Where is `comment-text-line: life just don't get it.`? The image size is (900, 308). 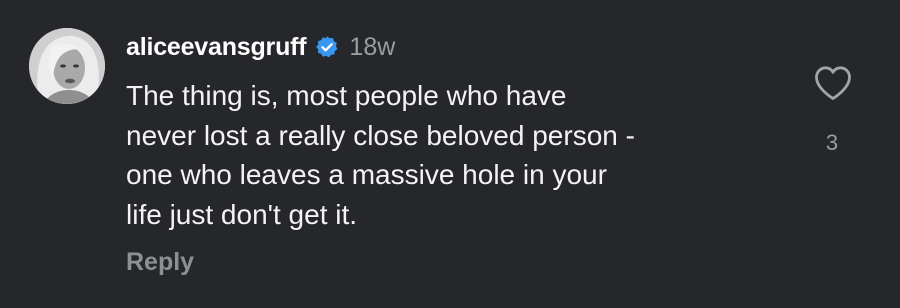
comment-text-line: life just don't get it. is located at coordinates (242, 214).